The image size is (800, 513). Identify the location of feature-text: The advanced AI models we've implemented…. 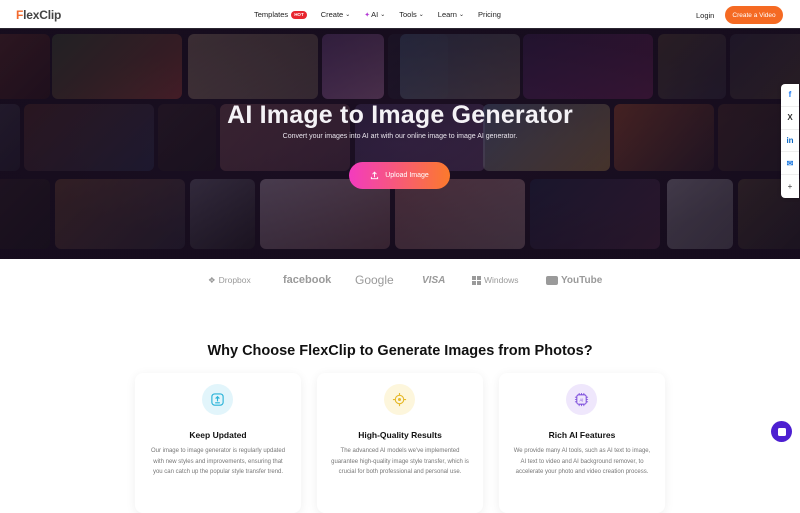
(400, 461).